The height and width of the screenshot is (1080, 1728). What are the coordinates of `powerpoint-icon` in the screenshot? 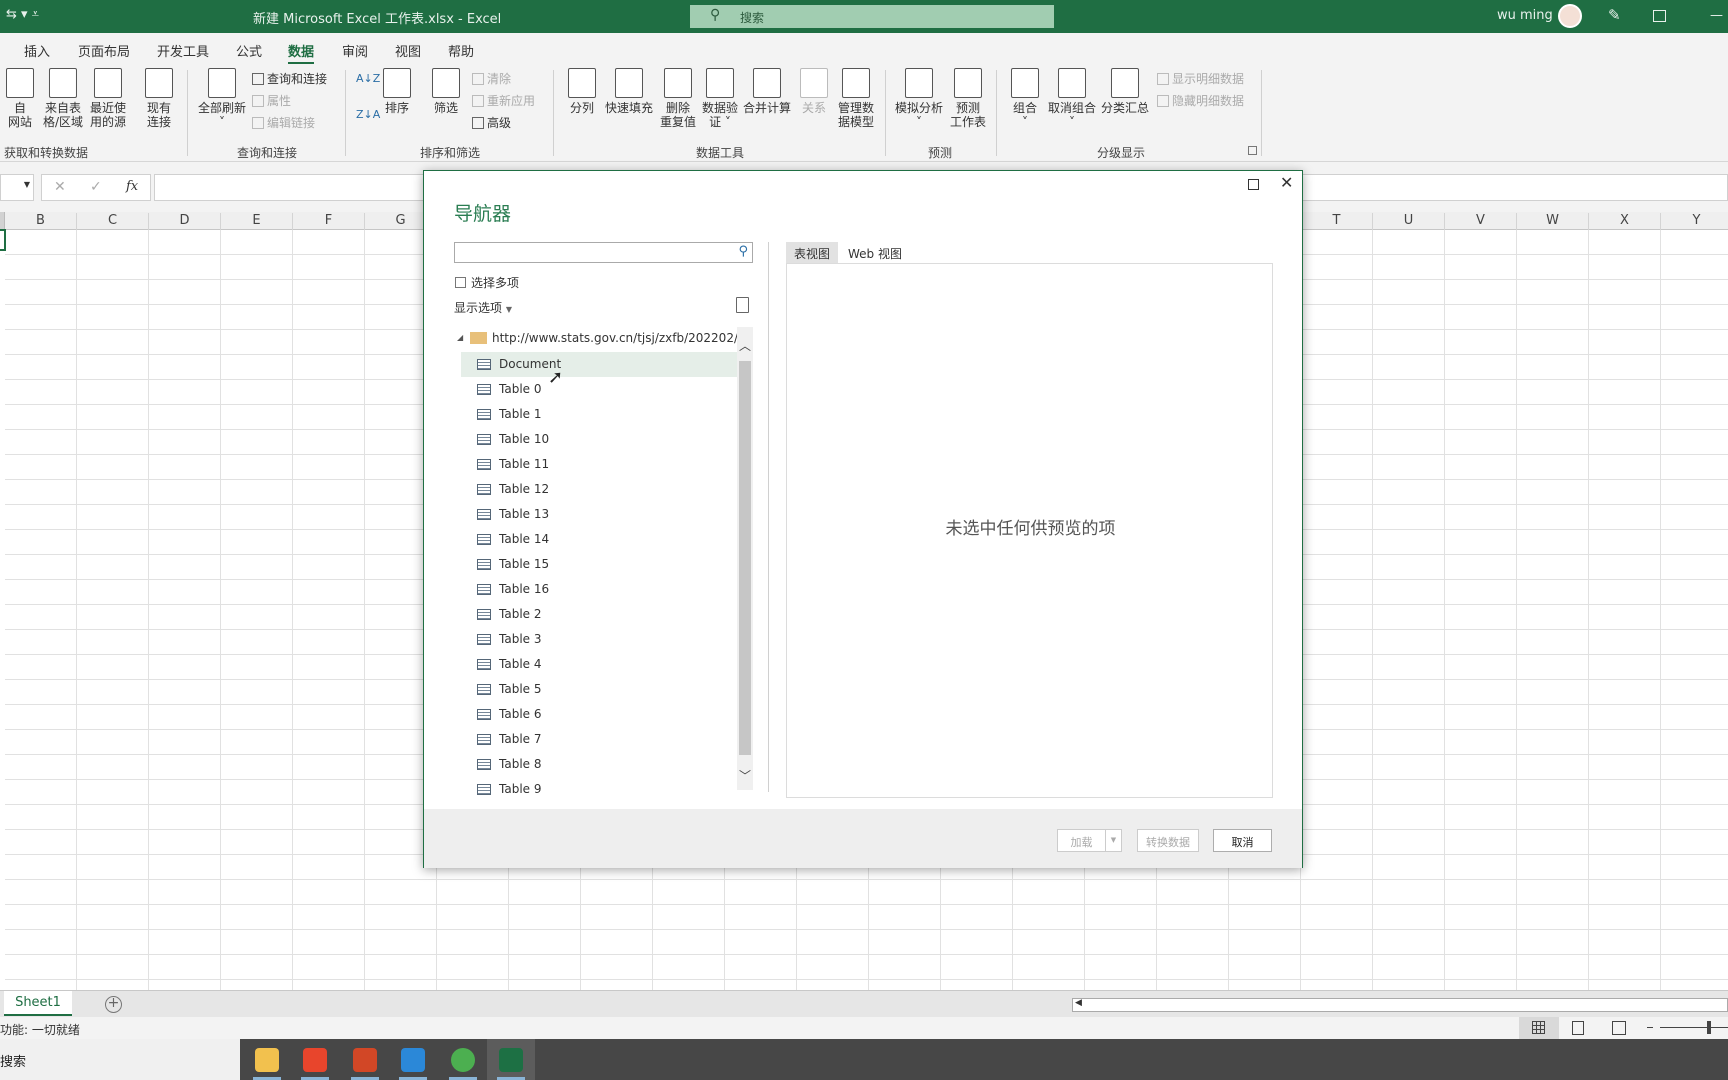 It's located at (365, 1060).